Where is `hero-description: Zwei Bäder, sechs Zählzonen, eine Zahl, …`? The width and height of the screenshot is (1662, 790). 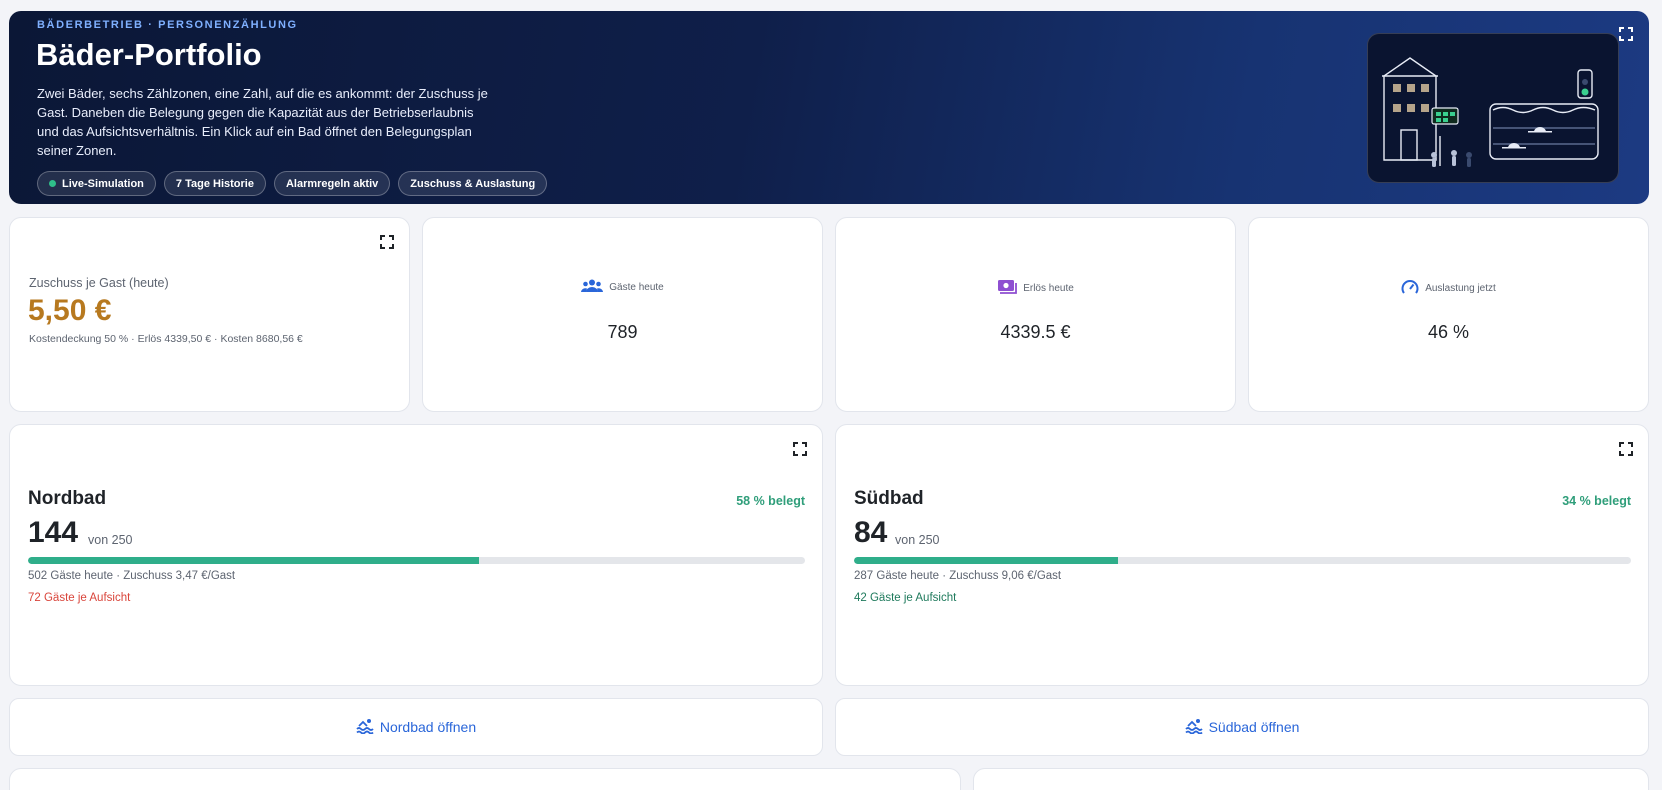
hero-description: Zwei Bäder, sechs Zählzonen, eine Zahl, … is located at coordinates (262, 122).